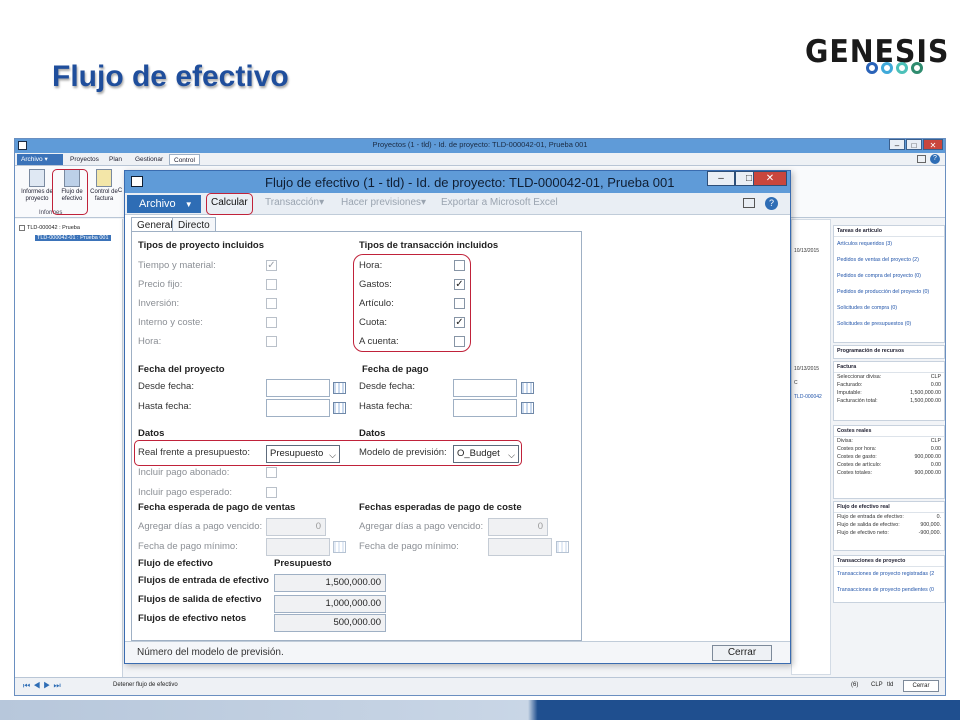 The image size is (960, 720). I want to click on flujo-efectivo-highlight, so click(70, 192).